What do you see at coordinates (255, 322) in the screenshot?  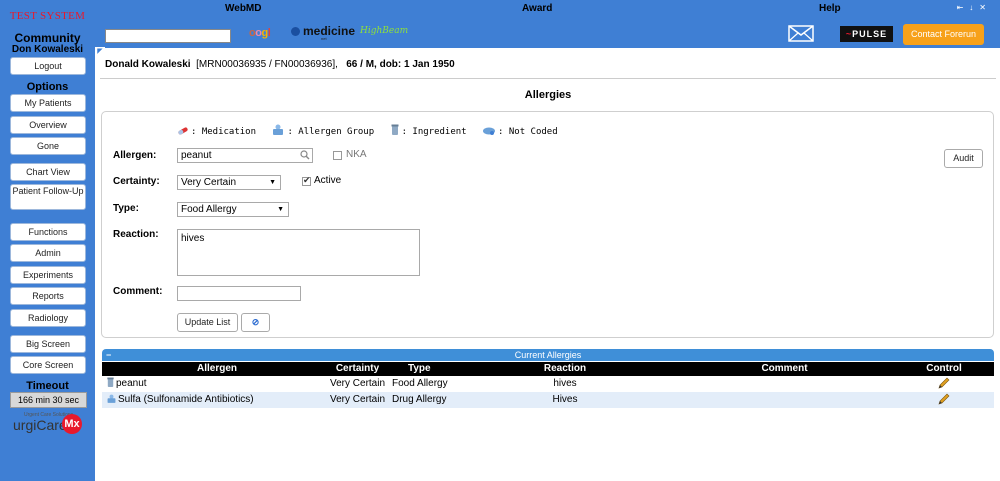 I see `cancel-button: ⊘` at bounding box center [255, 322].